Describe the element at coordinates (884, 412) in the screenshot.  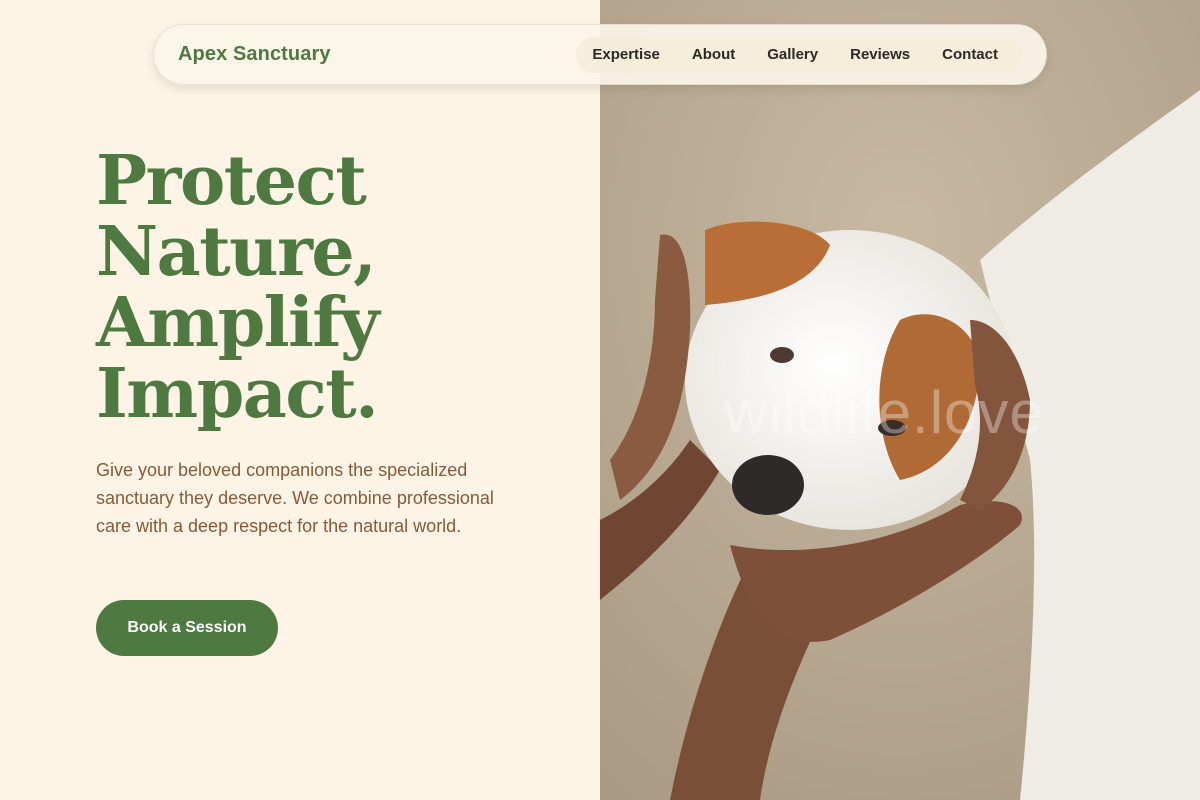
I see `photo-watermark: wildlife.love` at that location.